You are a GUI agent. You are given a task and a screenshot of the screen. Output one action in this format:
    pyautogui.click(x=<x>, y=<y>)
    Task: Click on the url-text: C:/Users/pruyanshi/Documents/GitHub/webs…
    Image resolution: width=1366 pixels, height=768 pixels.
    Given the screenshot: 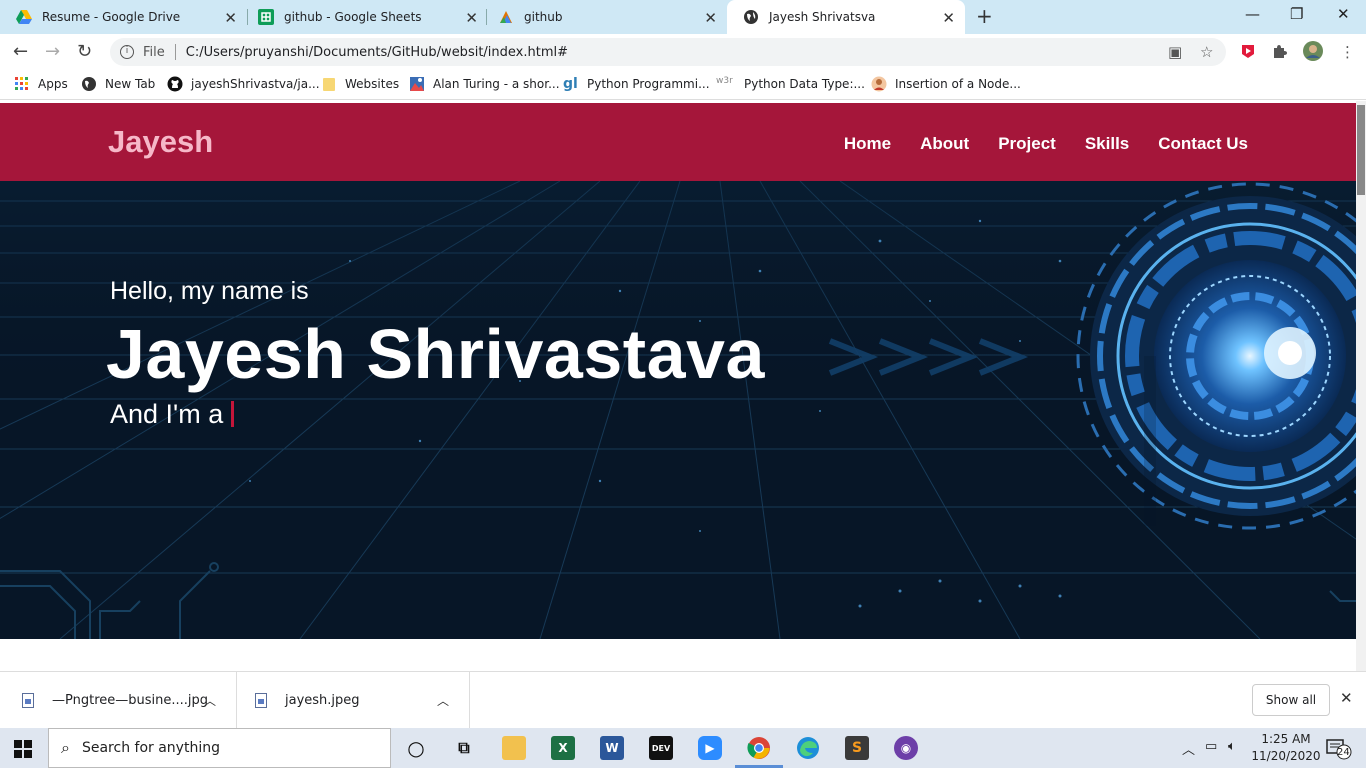 What is the action you would take?
    pyautogui.click(x=377, y=52)
    